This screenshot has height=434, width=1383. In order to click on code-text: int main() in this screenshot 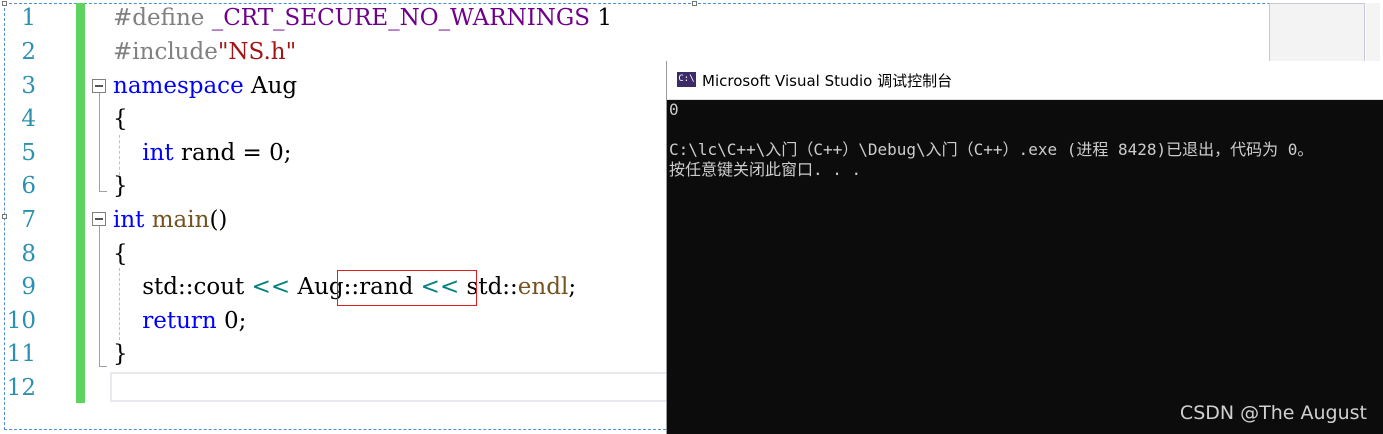, I will do `click(170, 220)`.